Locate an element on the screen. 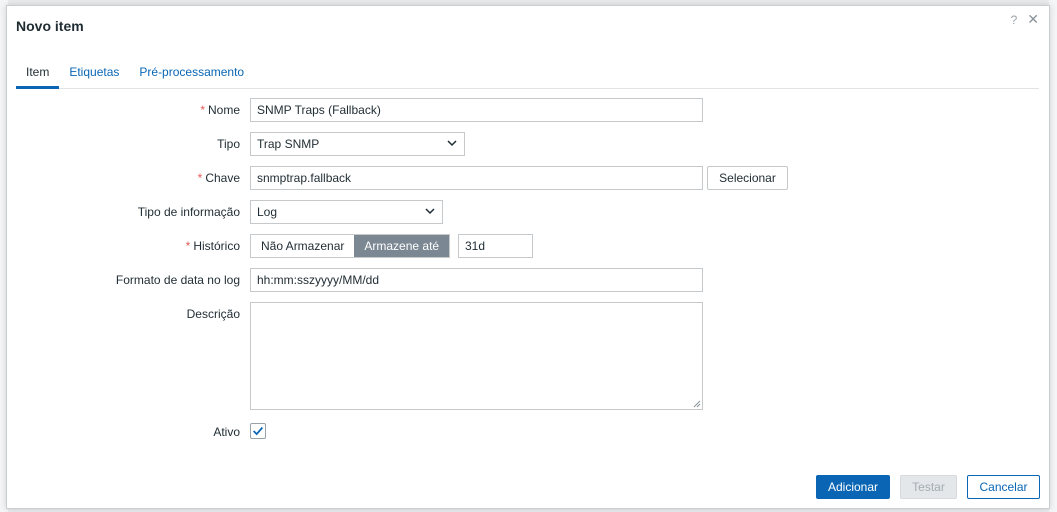  description-textarea is located at coordinates (476, 356).